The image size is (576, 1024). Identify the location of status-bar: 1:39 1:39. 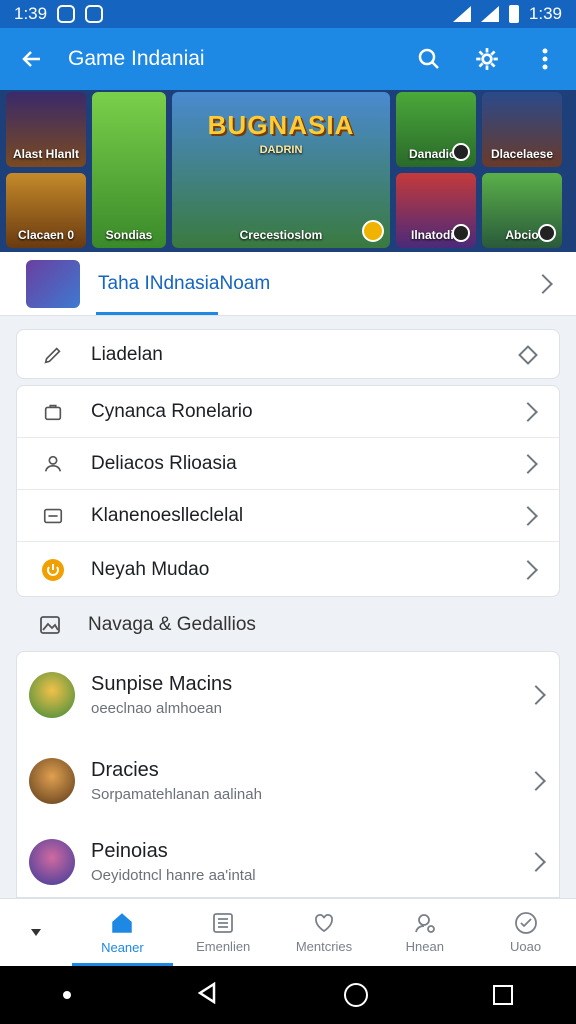
(288, 14).